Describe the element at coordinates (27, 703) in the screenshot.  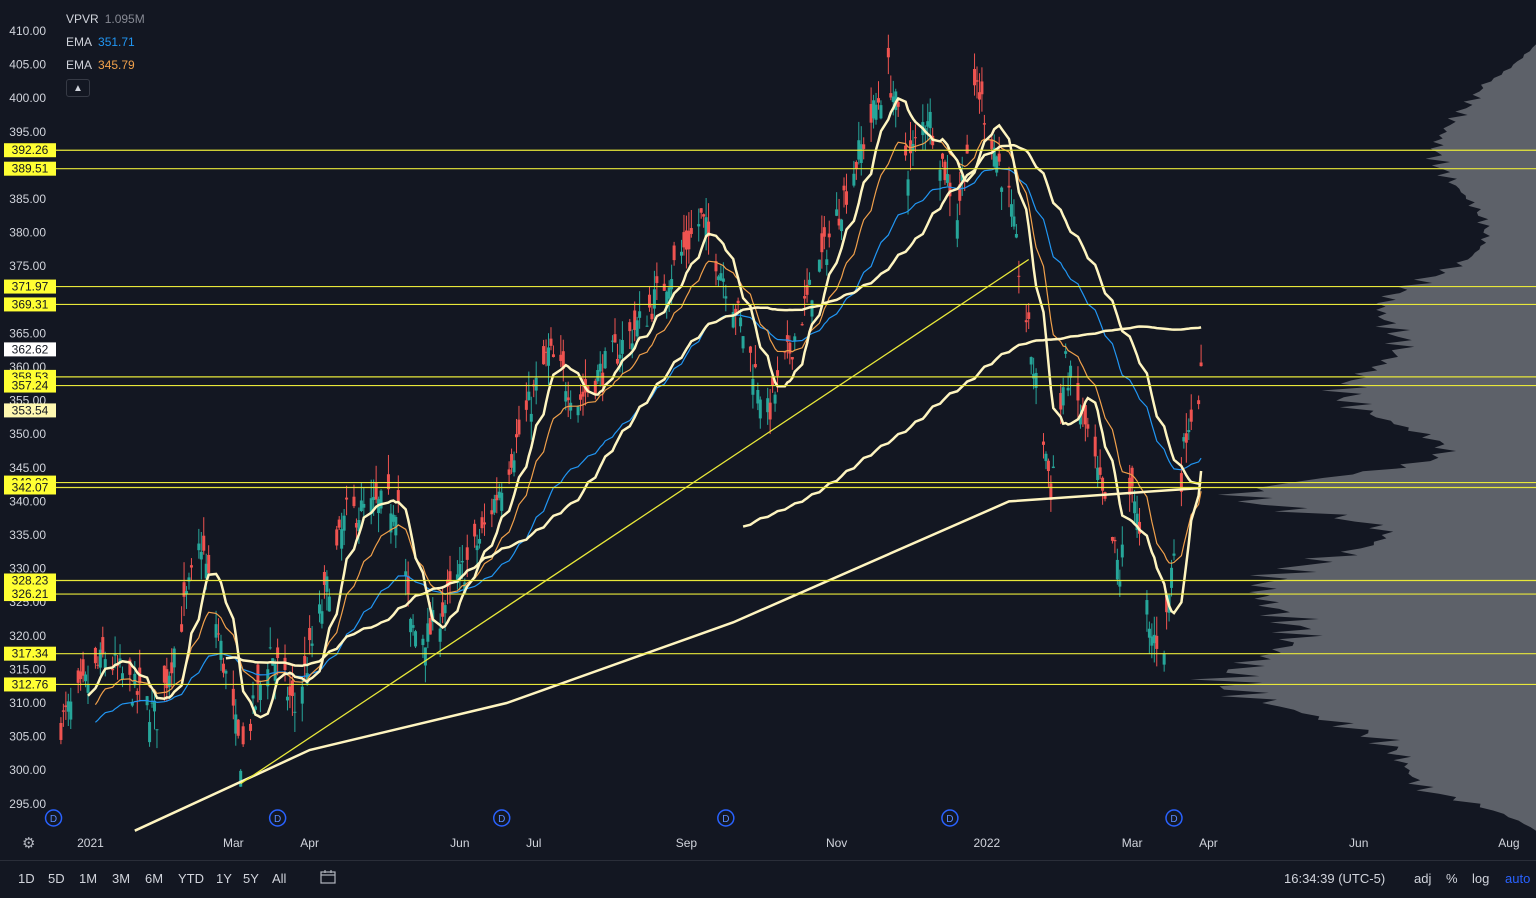
I see `y-tick-label: 310.00` at that location.